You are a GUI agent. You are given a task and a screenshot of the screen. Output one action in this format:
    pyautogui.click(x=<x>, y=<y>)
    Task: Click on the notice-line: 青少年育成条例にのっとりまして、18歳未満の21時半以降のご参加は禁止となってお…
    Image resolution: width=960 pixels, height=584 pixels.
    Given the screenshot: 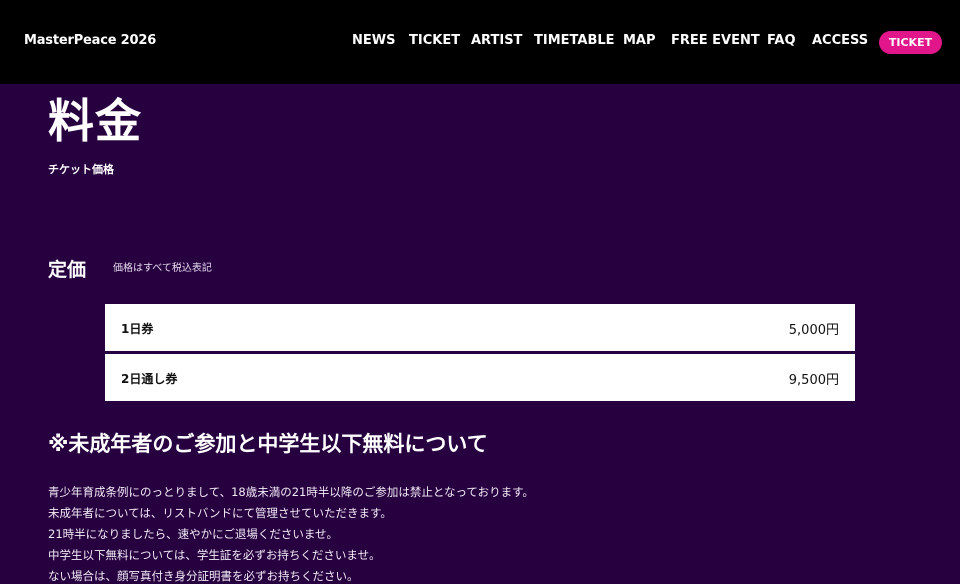 What is the action you would take?
    pyautogui.click(x=291, y=492)
    